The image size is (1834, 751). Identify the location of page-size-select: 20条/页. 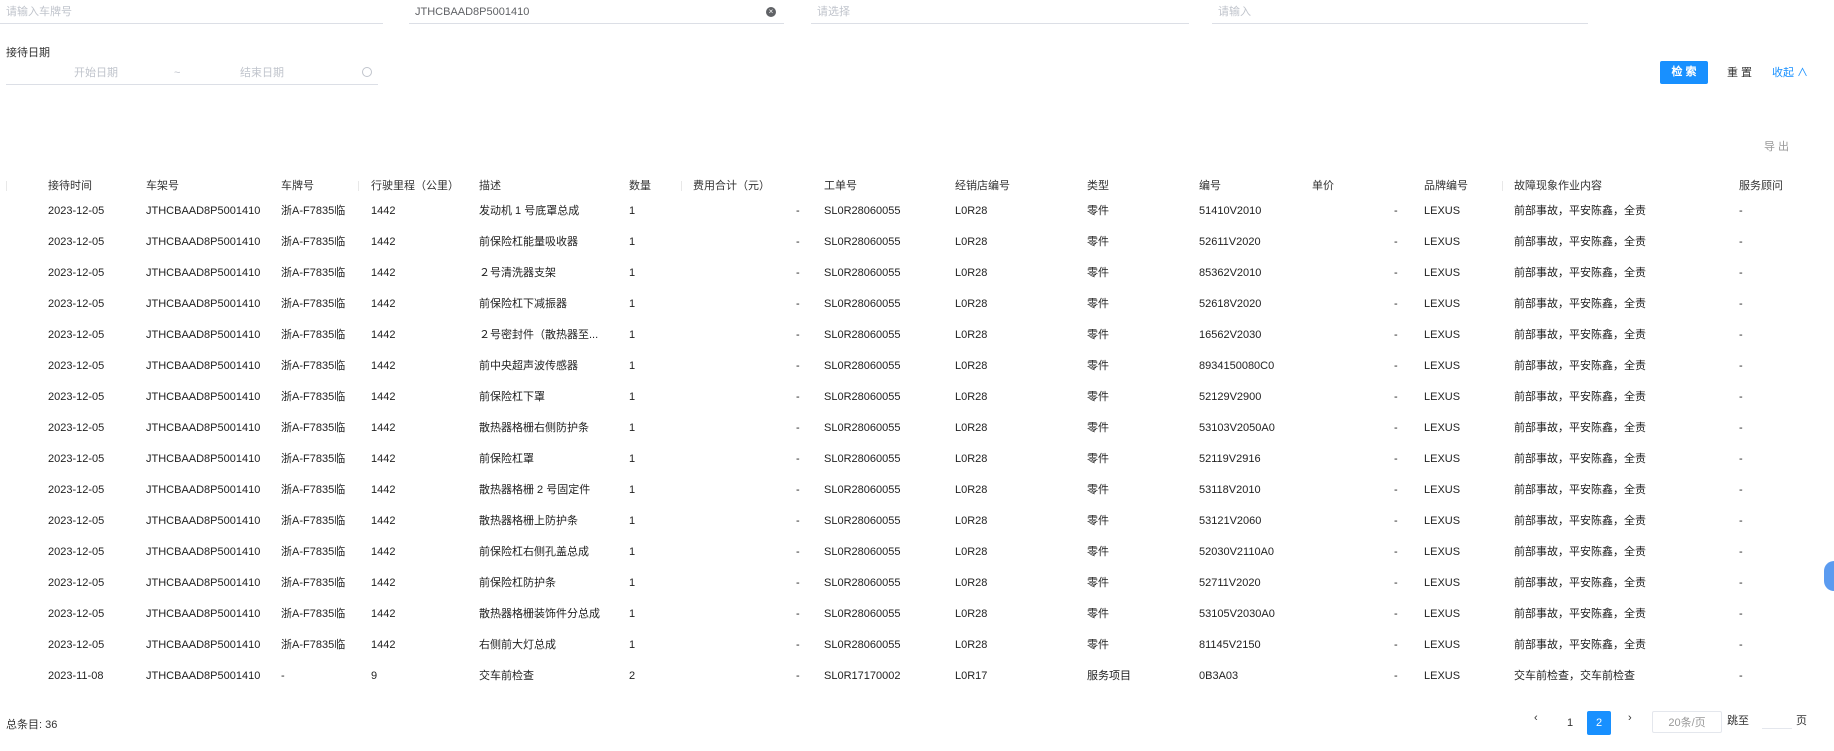
(1687, 722).